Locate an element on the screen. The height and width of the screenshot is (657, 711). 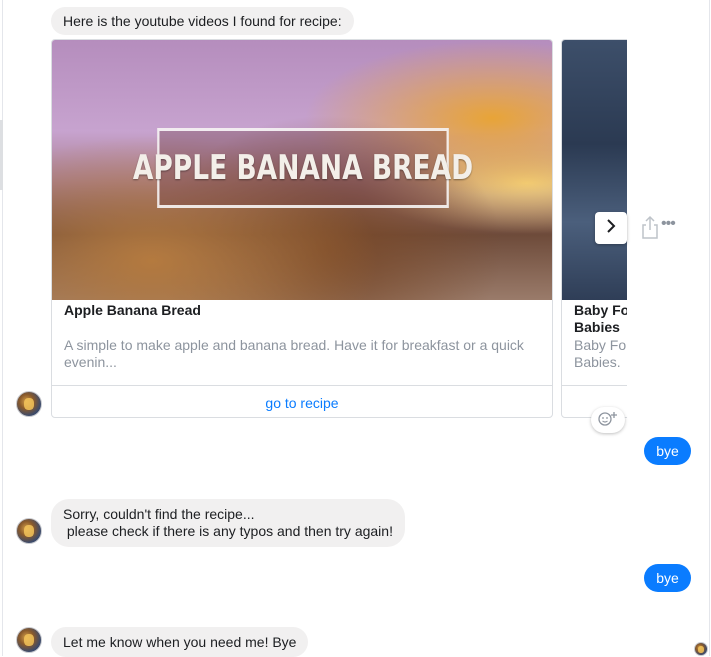
carousel-next-button is located at coordinates (611, 228).